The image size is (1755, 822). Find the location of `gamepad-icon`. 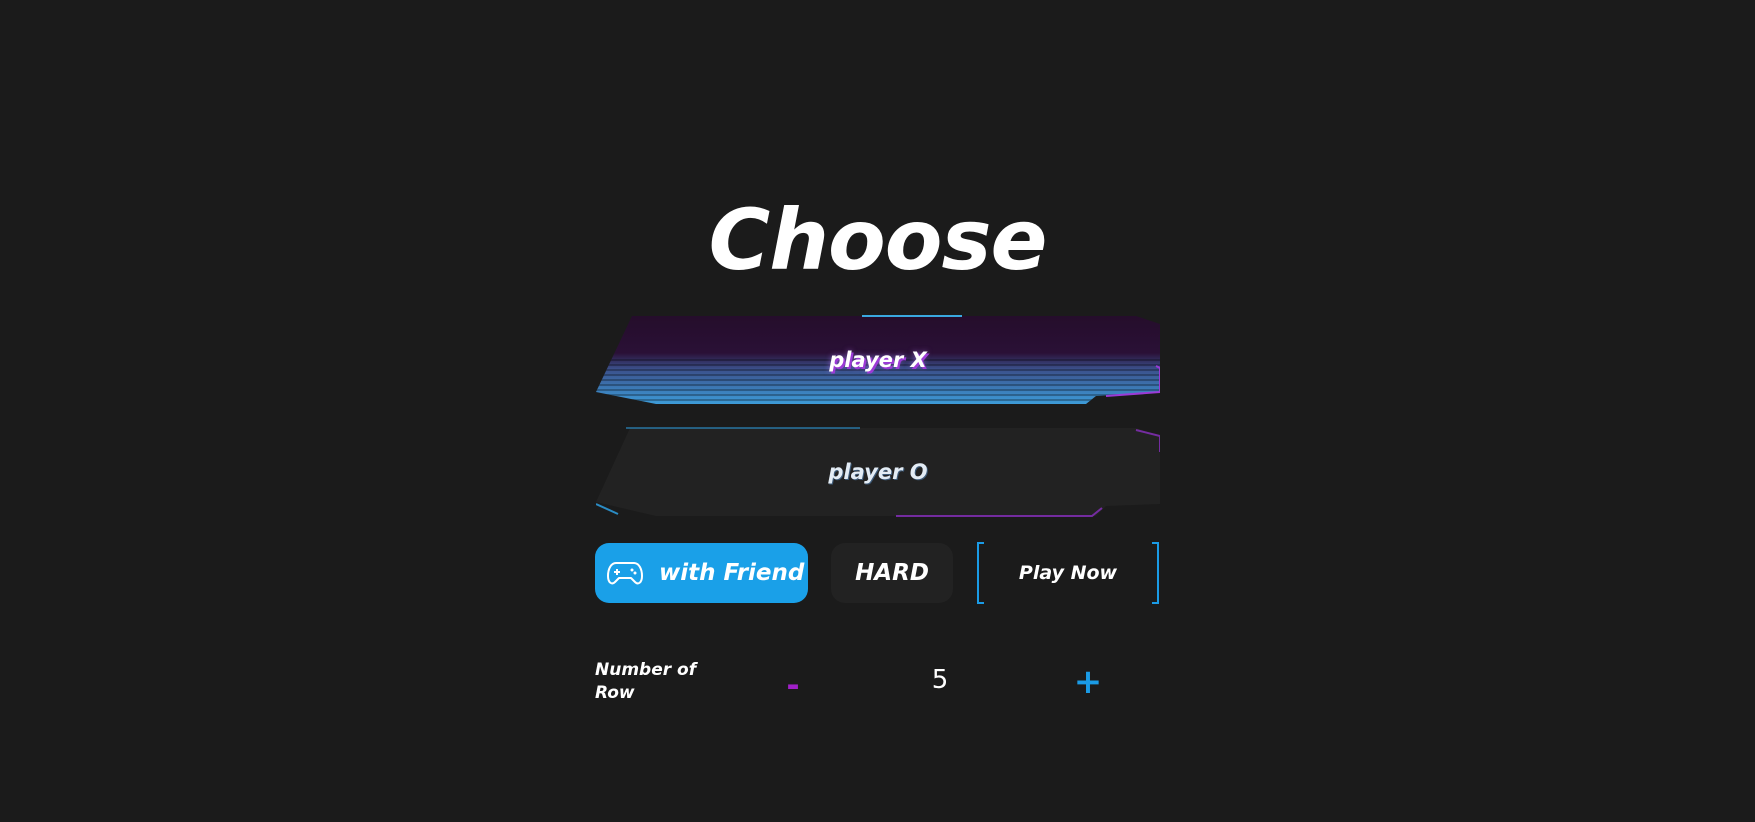

gamepad-icon is located at coordinates (625, 573).